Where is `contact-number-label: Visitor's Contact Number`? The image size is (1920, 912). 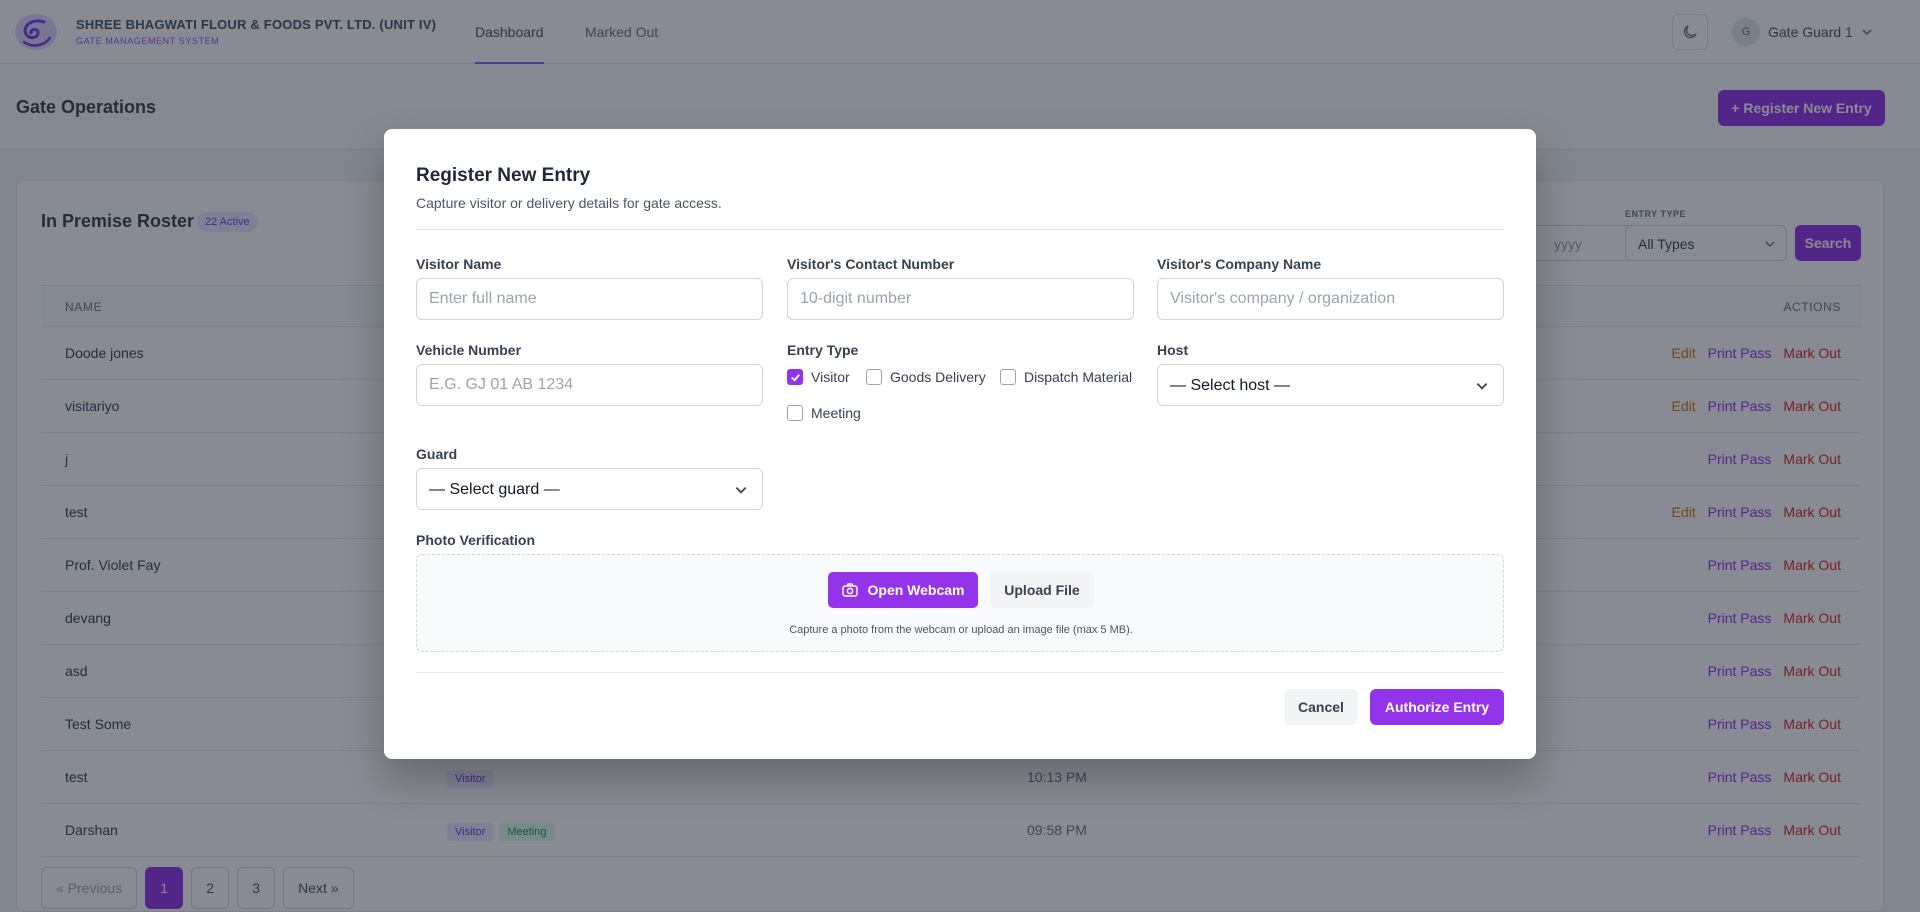
contact-number-label: Visitor's Contact Number is located at coordinates (871, 264).